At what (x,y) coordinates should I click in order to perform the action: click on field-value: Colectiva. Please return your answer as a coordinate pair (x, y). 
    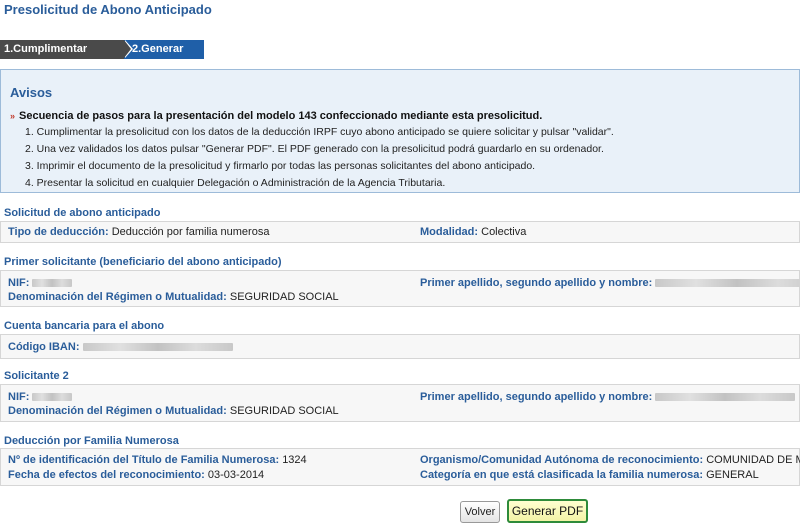
    Looking at the image, I should click on (504, 232).